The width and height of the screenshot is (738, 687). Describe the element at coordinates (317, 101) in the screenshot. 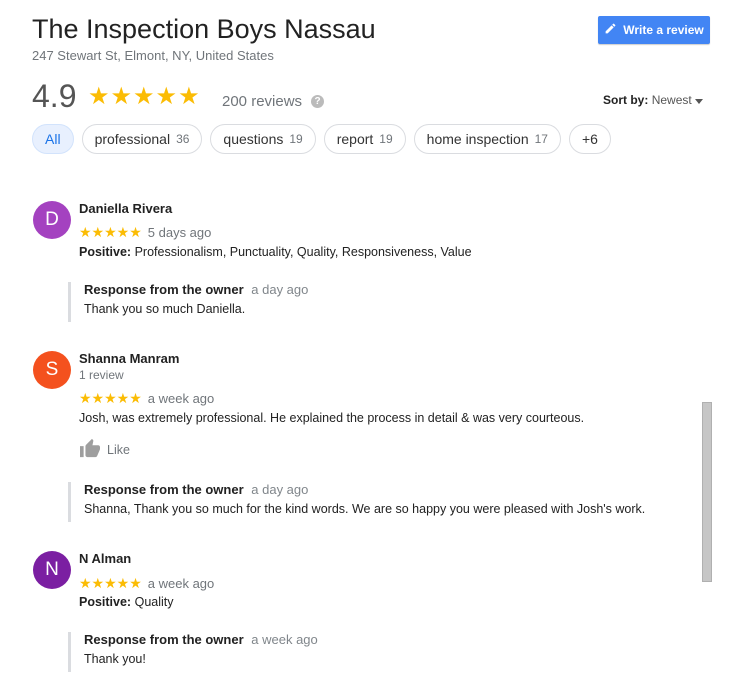

I see `help-icon: ?` at that location.